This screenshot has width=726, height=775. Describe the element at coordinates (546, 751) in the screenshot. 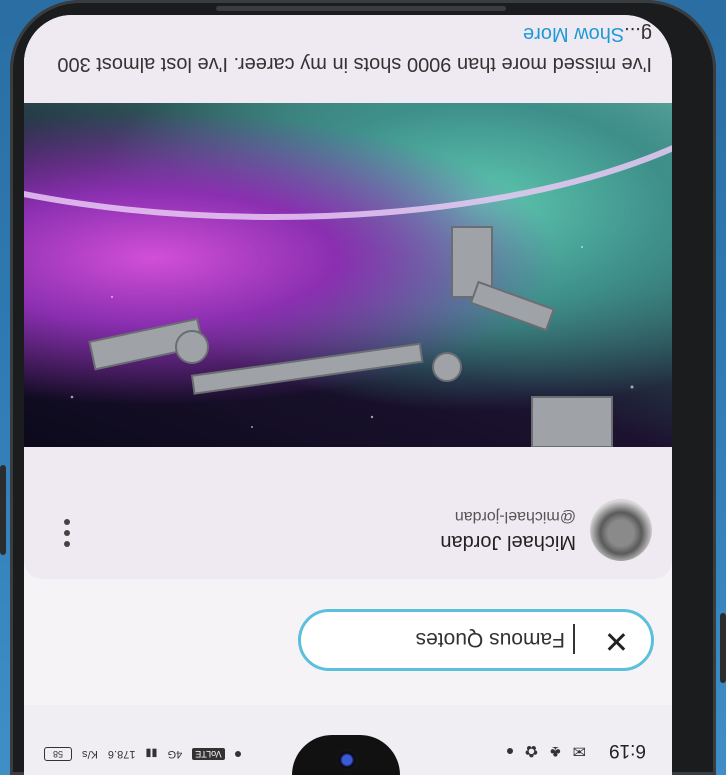

I see `notification-icons: ✉ ♣ ✿` at that location.